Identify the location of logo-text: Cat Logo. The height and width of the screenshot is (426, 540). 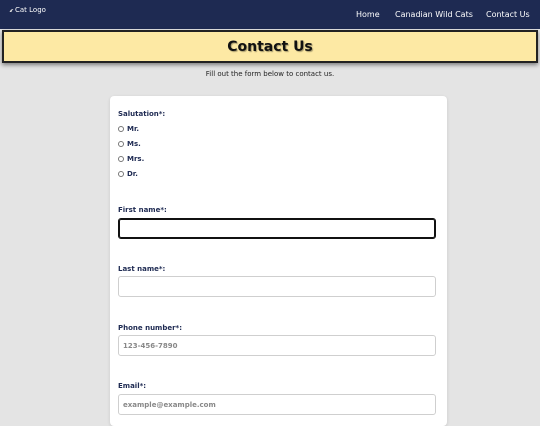
(30, 10).